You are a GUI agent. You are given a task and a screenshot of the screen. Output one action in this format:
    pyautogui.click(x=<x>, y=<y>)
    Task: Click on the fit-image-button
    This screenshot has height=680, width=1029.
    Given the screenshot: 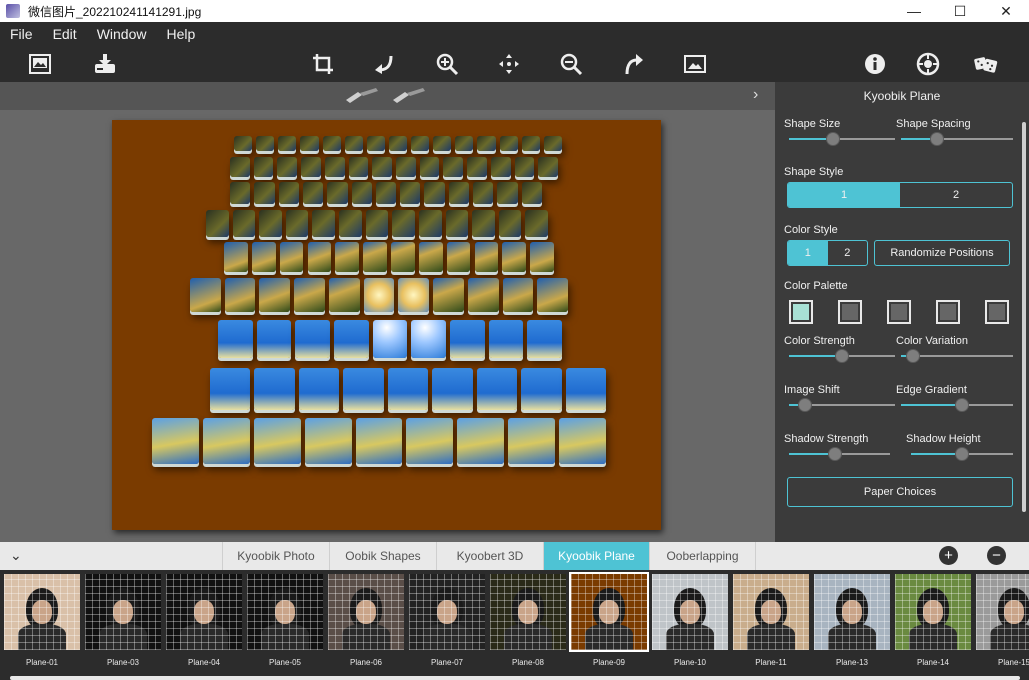 What is the action you would take?
    pyautogui.click(x=695, y=64)
    